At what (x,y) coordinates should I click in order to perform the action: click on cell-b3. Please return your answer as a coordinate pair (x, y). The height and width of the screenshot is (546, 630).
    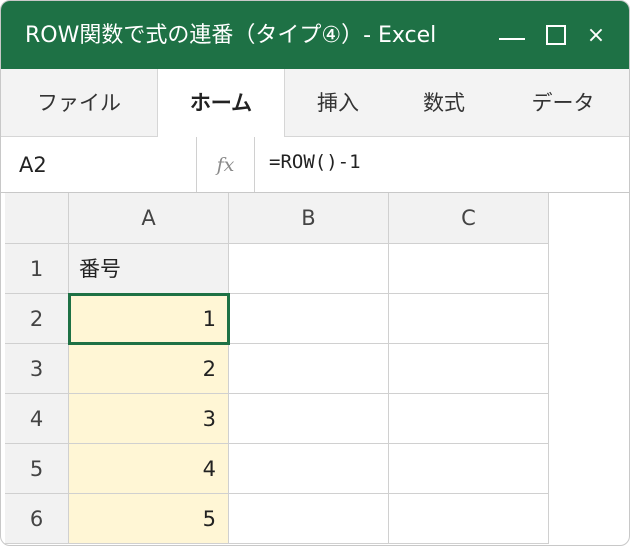
    Looking at the image, I should click on (309, 369).